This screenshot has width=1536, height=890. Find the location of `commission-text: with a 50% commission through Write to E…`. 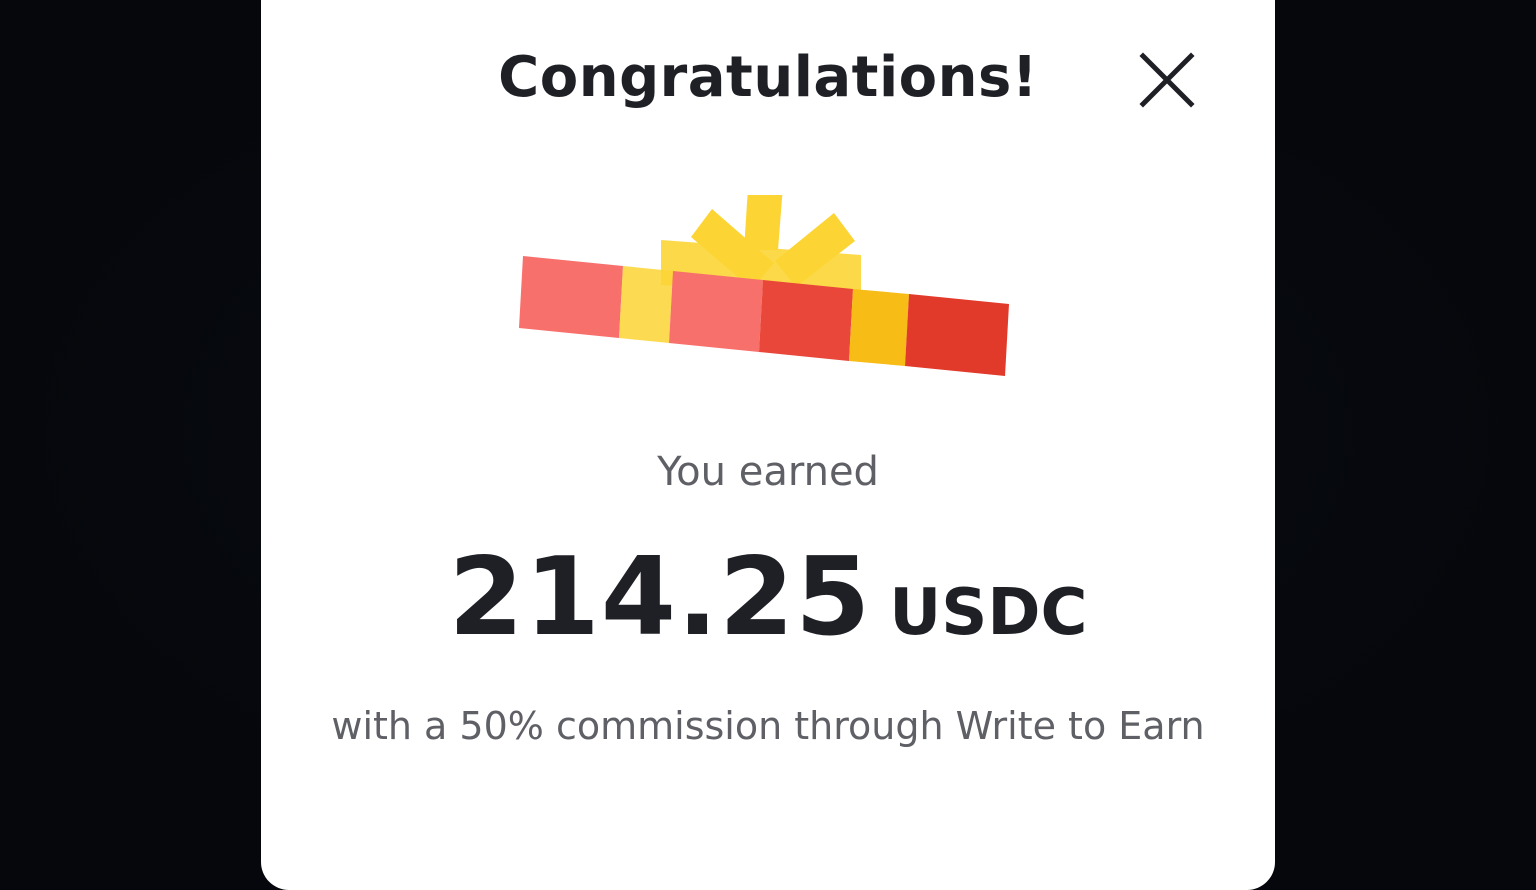

commission-text: with a 50% commission through Write to E… is located at coordinates (768, 726).